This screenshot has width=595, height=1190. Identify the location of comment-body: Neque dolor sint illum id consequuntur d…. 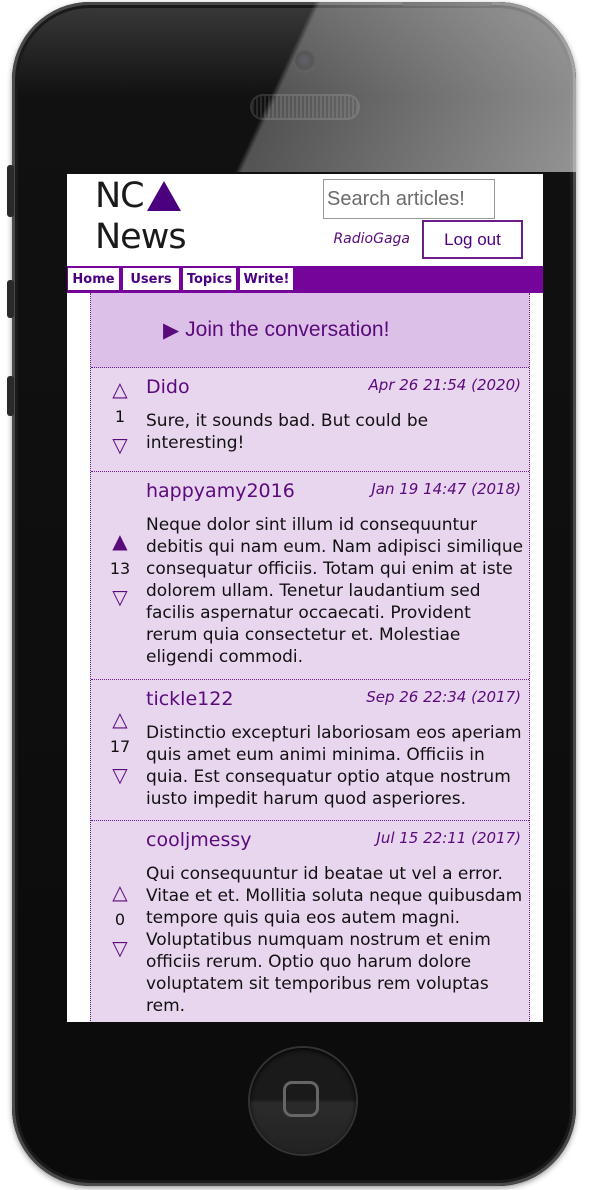
(335, 591).